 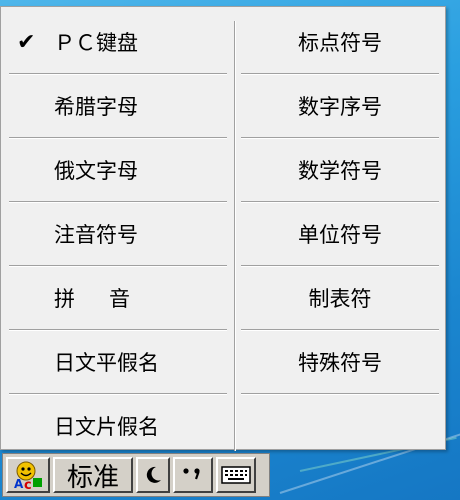 I want to click on menu-item-number-ordinals: 数字序号, so click(x=340, y=106).